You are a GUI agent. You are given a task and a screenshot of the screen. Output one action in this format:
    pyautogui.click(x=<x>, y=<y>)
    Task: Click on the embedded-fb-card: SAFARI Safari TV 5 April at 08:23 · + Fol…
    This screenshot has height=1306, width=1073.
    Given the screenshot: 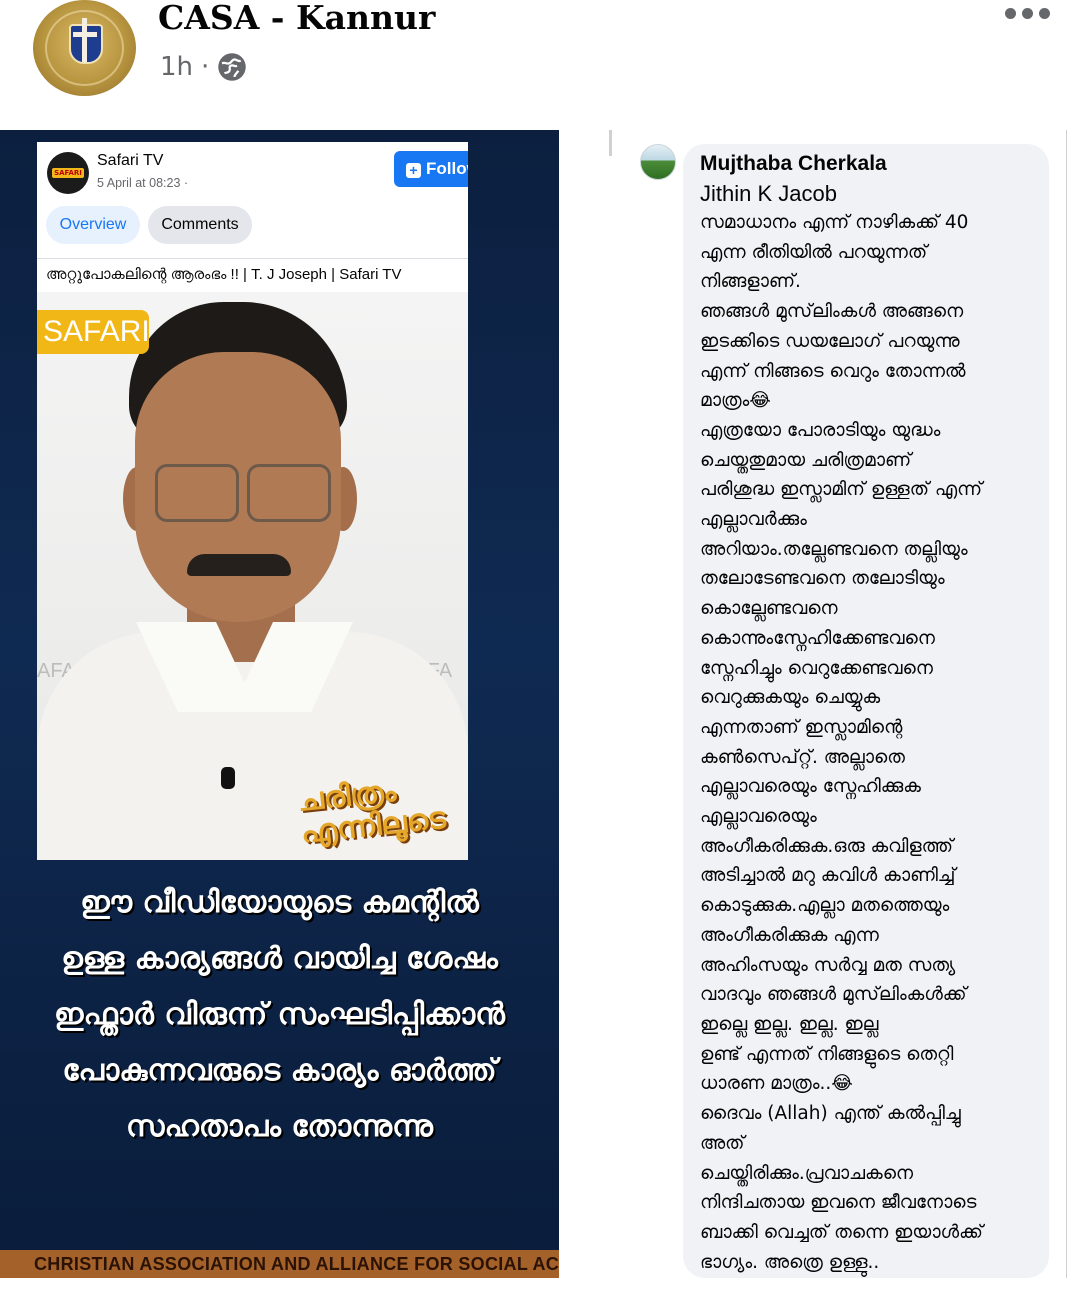 What is the action you would take?
    pyautogui.click(x=252, y=217)
    